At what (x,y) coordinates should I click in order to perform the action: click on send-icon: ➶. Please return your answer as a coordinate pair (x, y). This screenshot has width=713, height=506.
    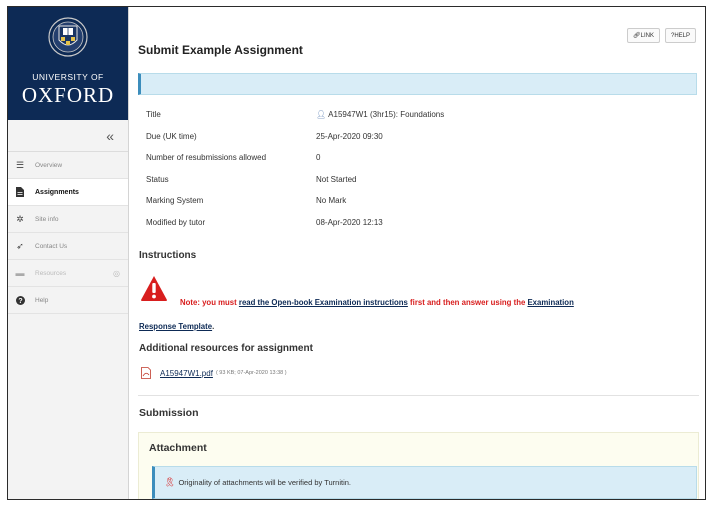
    Looking at the image, I should click on (20, 245).